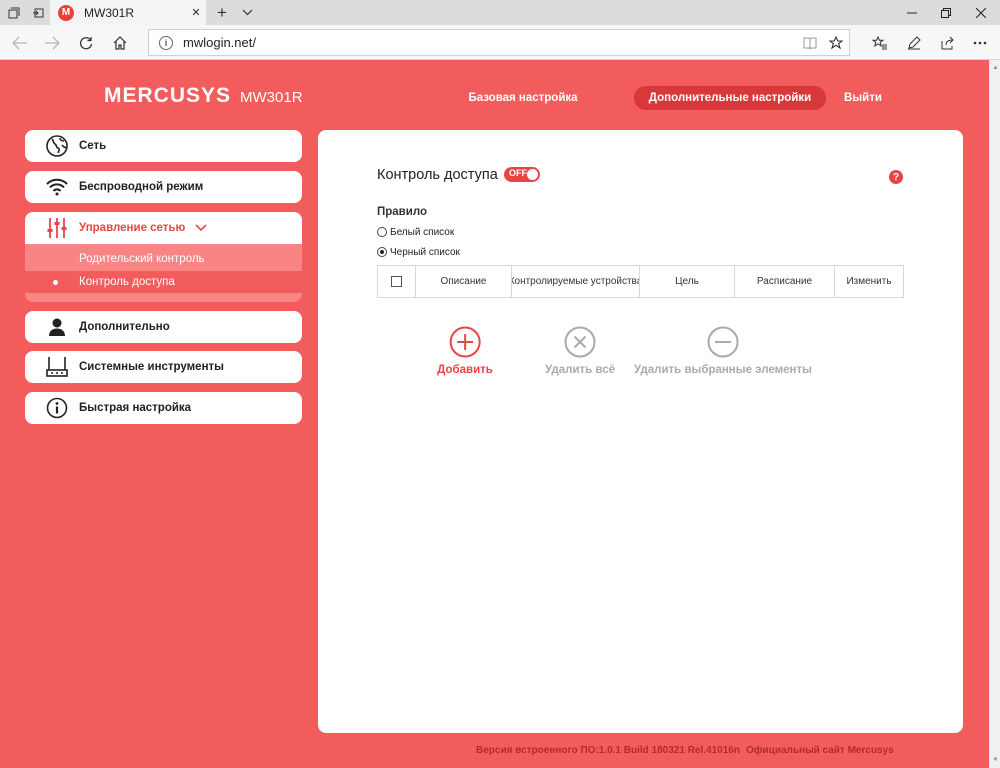 This screenshot has width=1000, height=768. I want to click on add-button: Добавить, so click(465, 351).